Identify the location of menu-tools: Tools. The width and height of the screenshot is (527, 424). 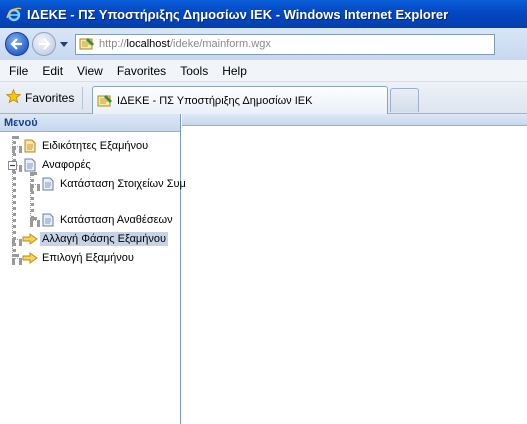
(194, 71).